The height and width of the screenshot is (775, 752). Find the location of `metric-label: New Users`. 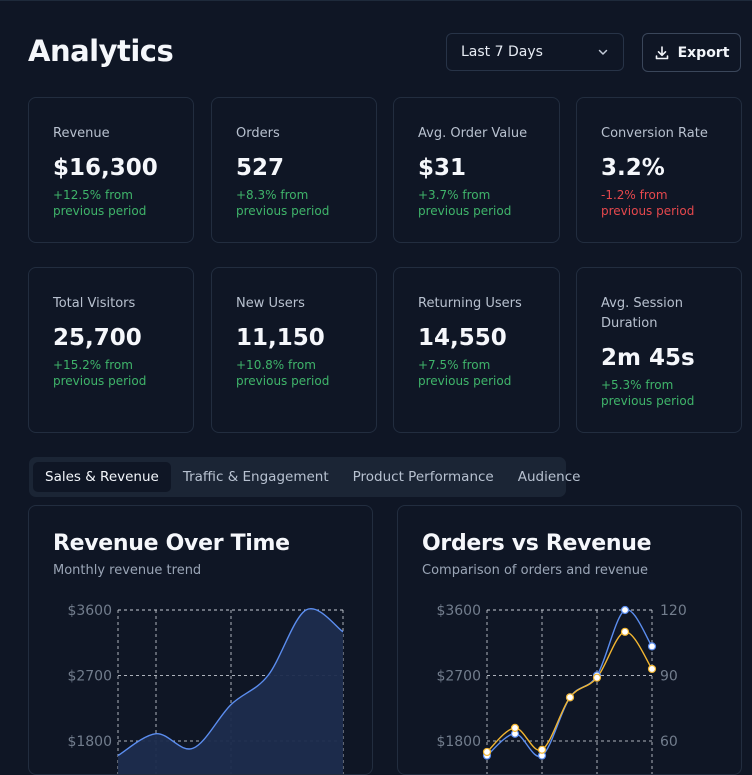

metric-label: New Users is located at coordinates (270, 303).